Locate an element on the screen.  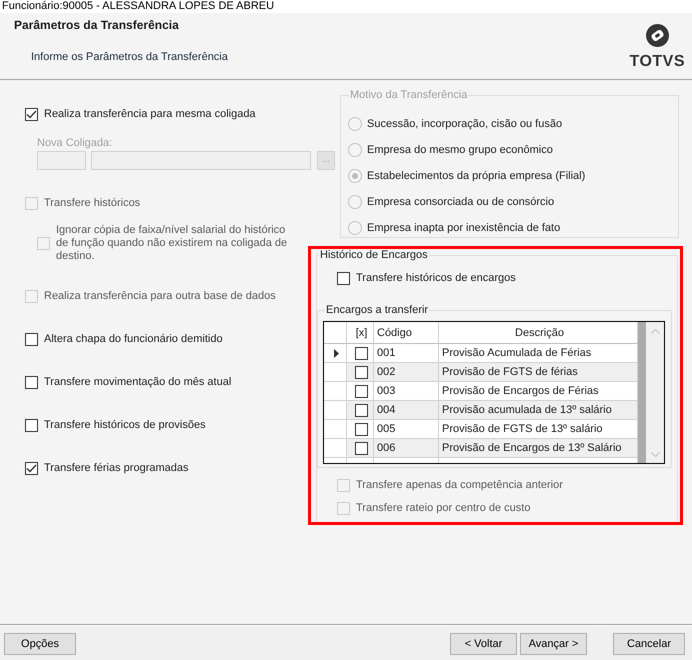
radio-label: Empresa consorciada ou de consórcio is located at coordinates (460, 202).